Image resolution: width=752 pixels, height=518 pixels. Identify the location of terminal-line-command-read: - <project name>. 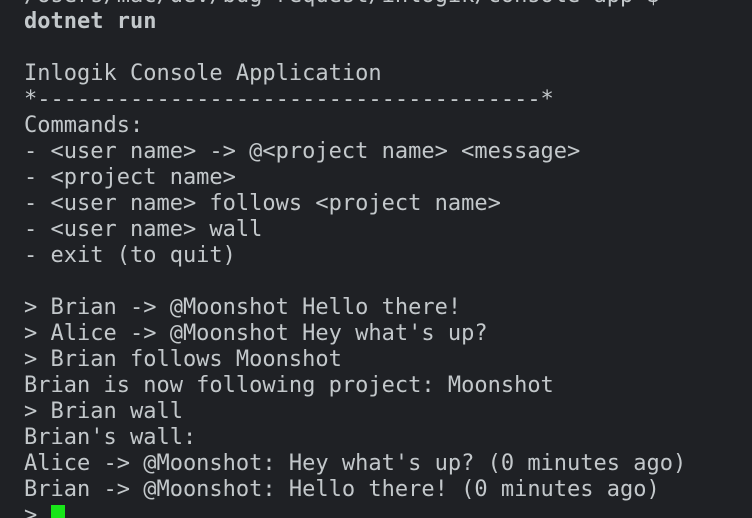
(130, 177).